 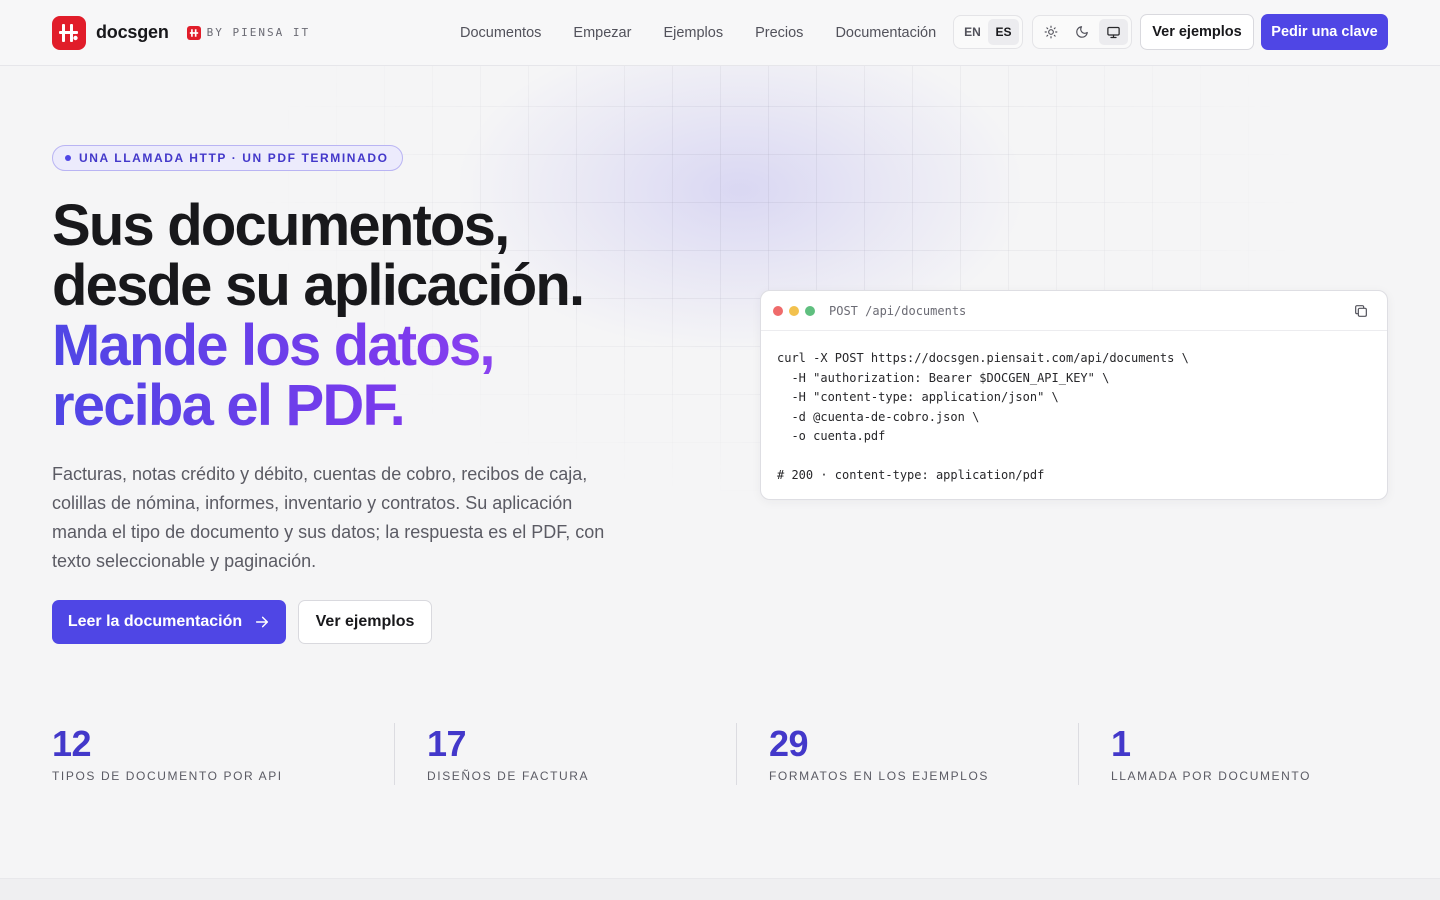 I want to click on byline: BY PIENSA IT, so click(x=248, y=32).